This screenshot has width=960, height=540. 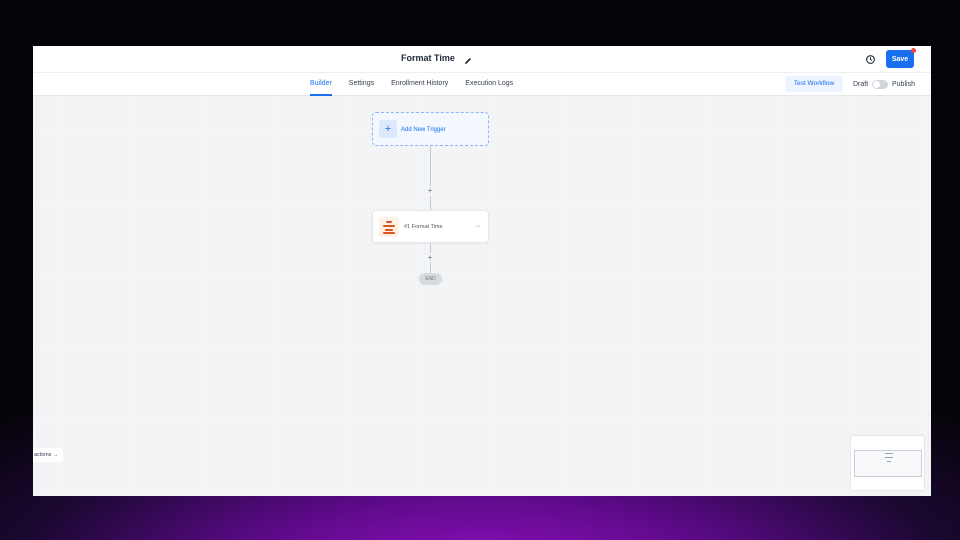 What do you see at coordinates (482, 59) in the screenshot?
I see `top-bar: Format Time Save` at bounding box center [482, 59].